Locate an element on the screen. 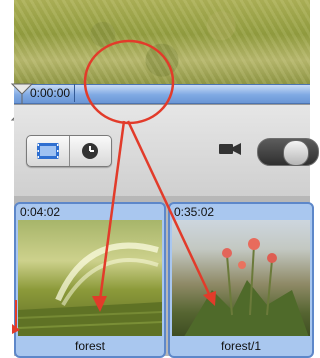 The width and height of the screenshot is (320, 358). clip-title: forest is located at coordinates (89, 346).